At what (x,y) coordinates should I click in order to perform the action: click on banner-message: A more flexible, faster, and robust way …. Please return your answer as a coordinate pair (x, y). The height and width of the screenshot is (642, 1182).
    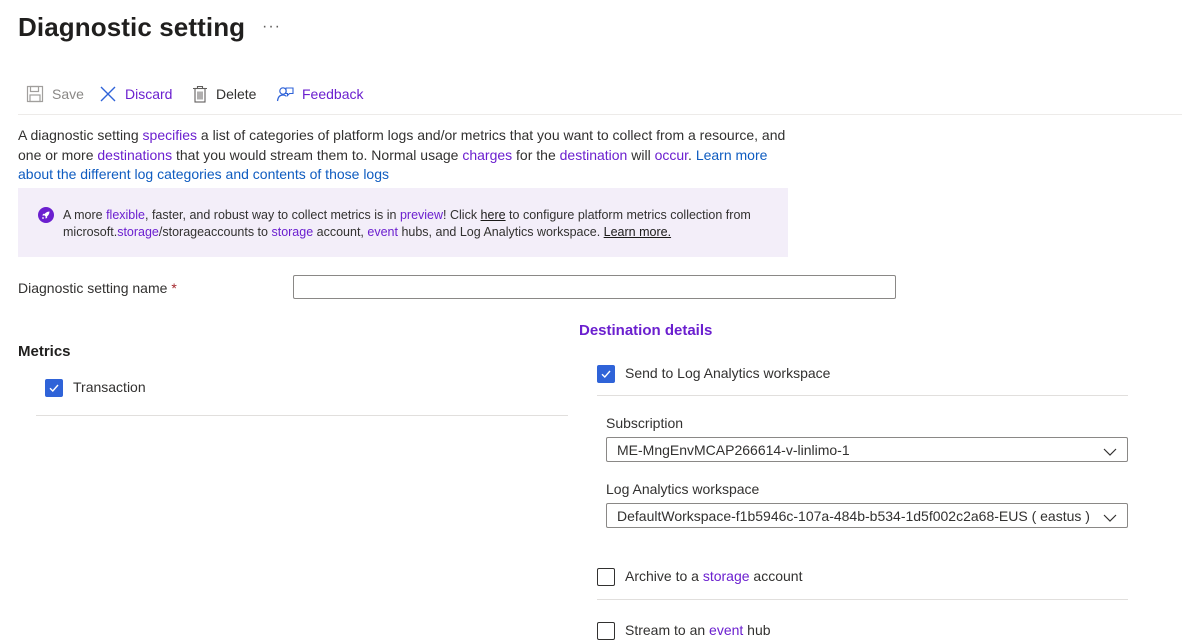
    Looking at the image, I should click on (423, 224).